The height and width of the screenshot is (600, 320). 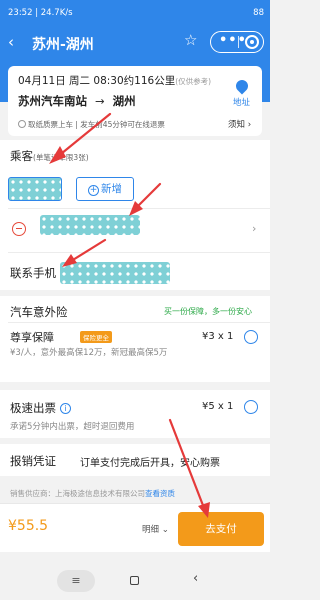 What do you see at coordinates (52, 101) in the screenshot?
I see `from-station: 苏州汽车南站` at bounding box center [52, 101].